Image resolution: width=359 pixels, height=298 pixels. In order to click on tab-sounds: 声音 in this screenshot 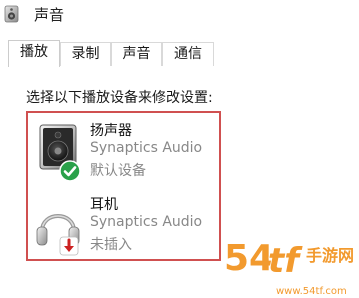, I will do `click(136, 54)`.